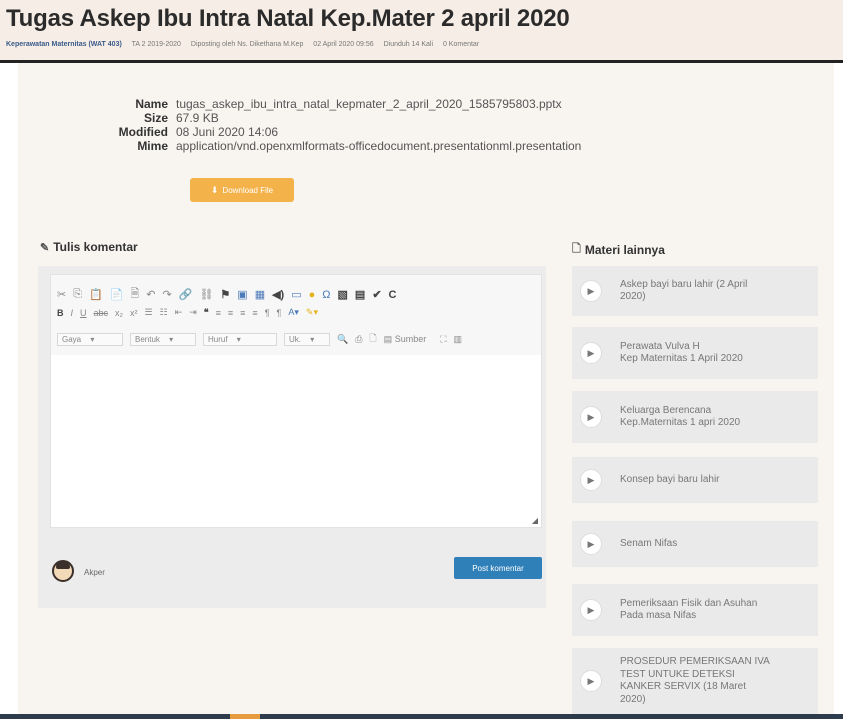  Describe the element at coordinates (498, 568) in the screenshot. I see `post-comment-button: Post komentar` at that location.